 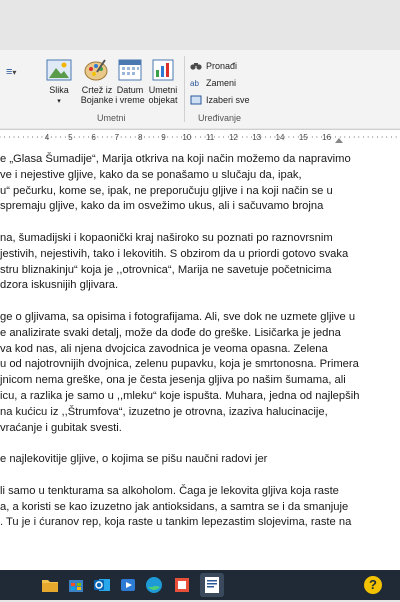 I want to click on paint-drawing-button: Crtež iz Bojanke, so click(x=97, y=81).